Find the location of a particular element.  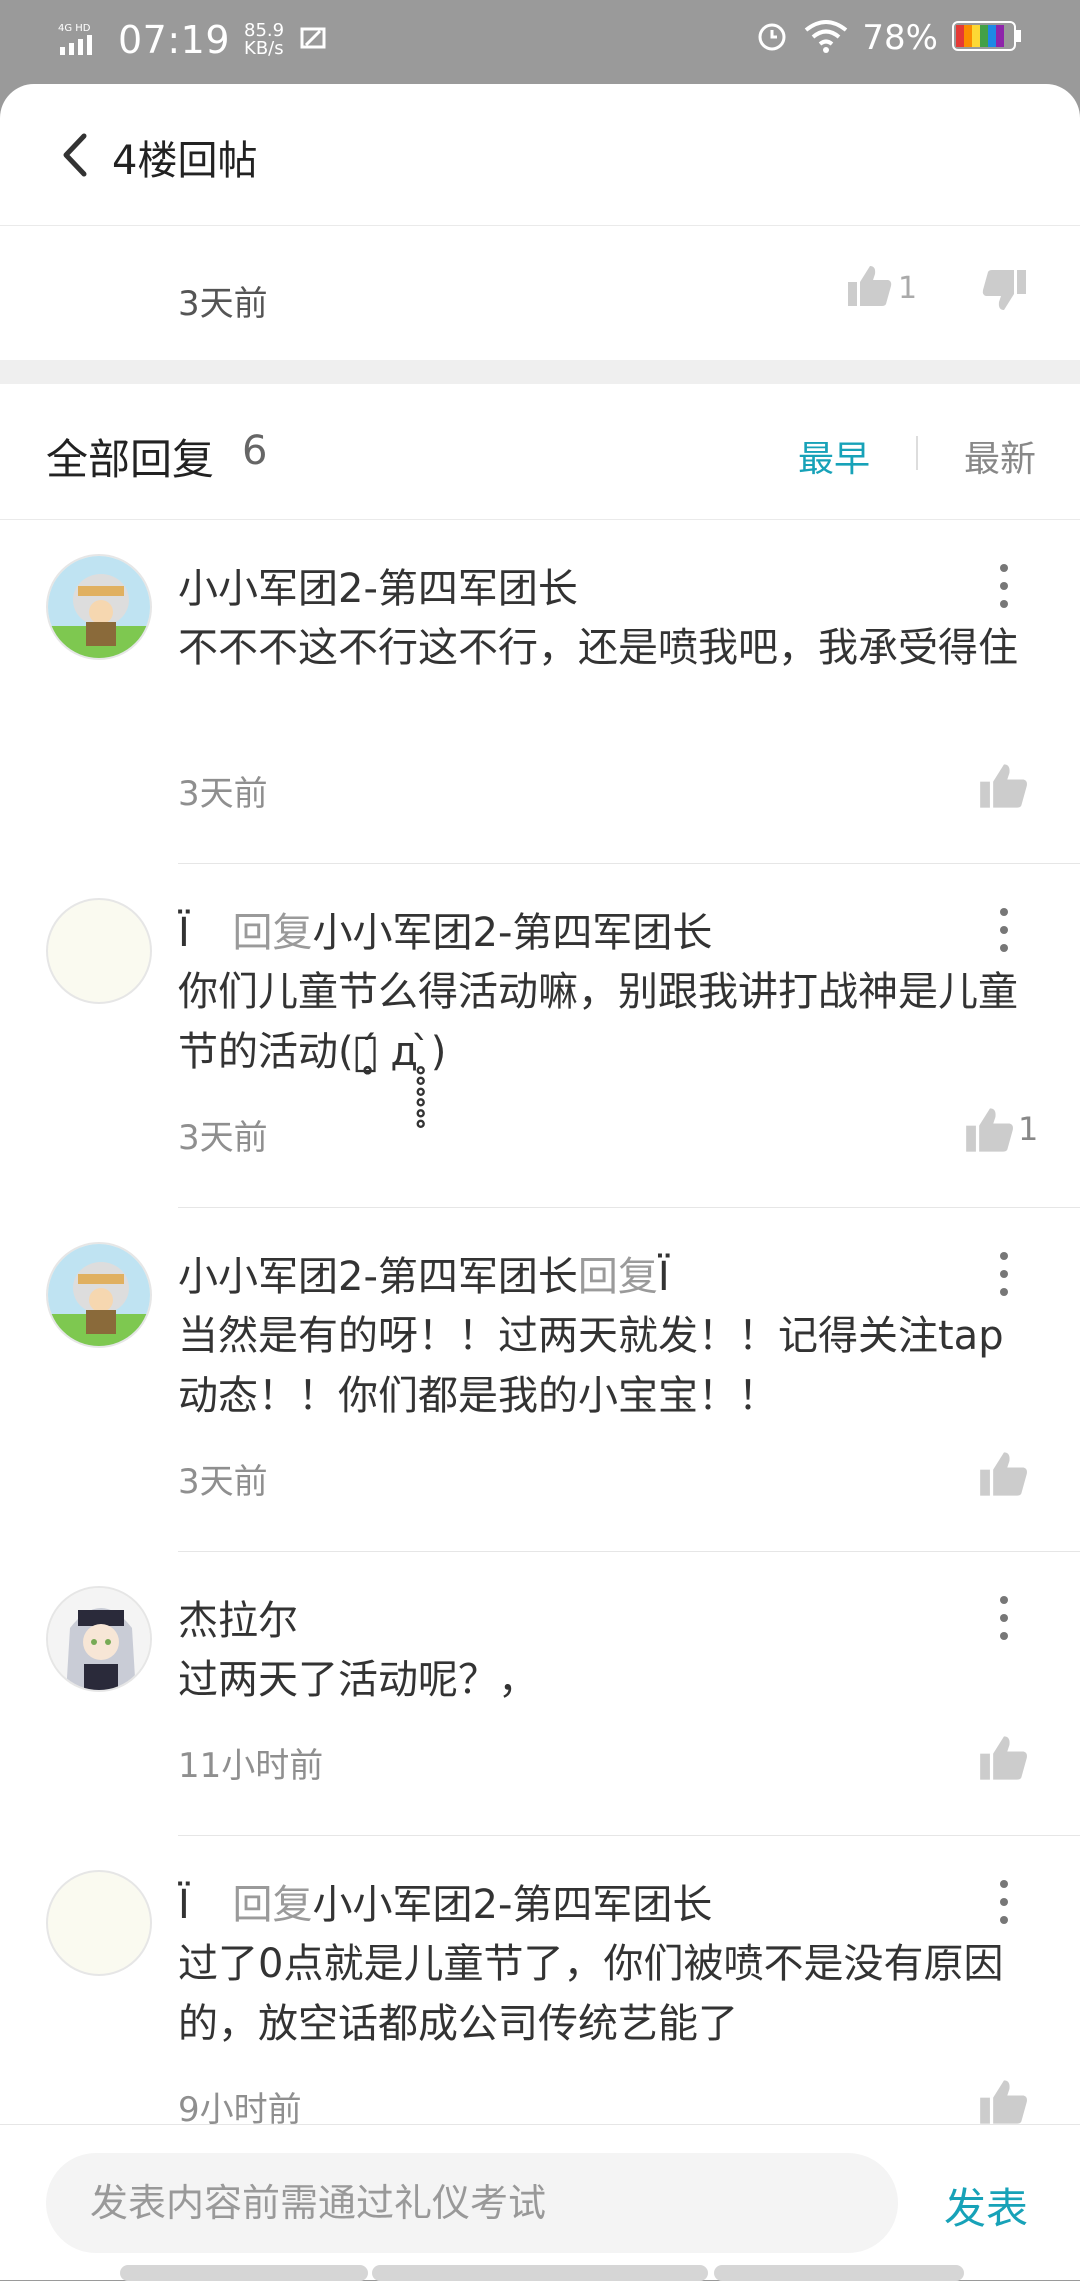

sort-separator is located at coordinates (917, 453).